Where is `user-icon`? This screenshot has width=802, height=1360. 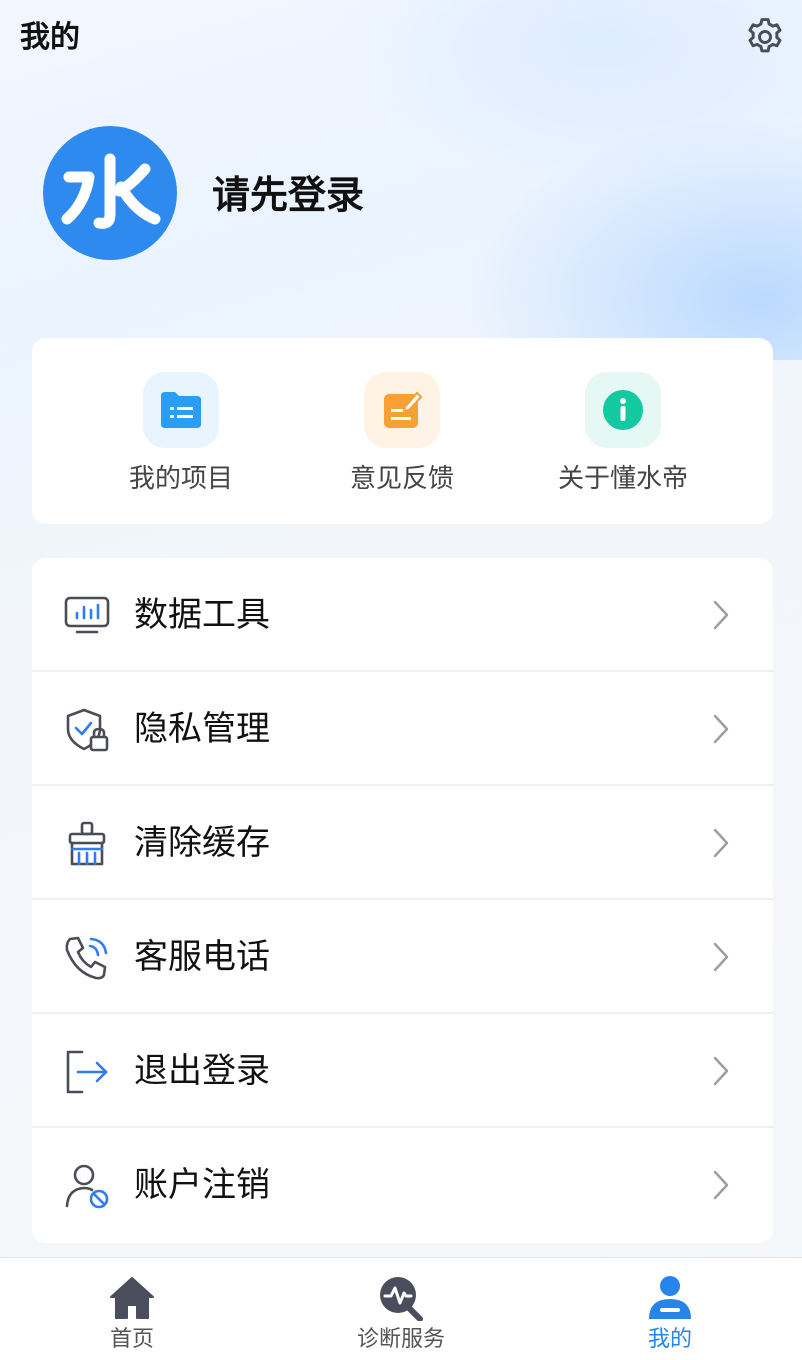
user-icon is located at coordinates (670, 1297).